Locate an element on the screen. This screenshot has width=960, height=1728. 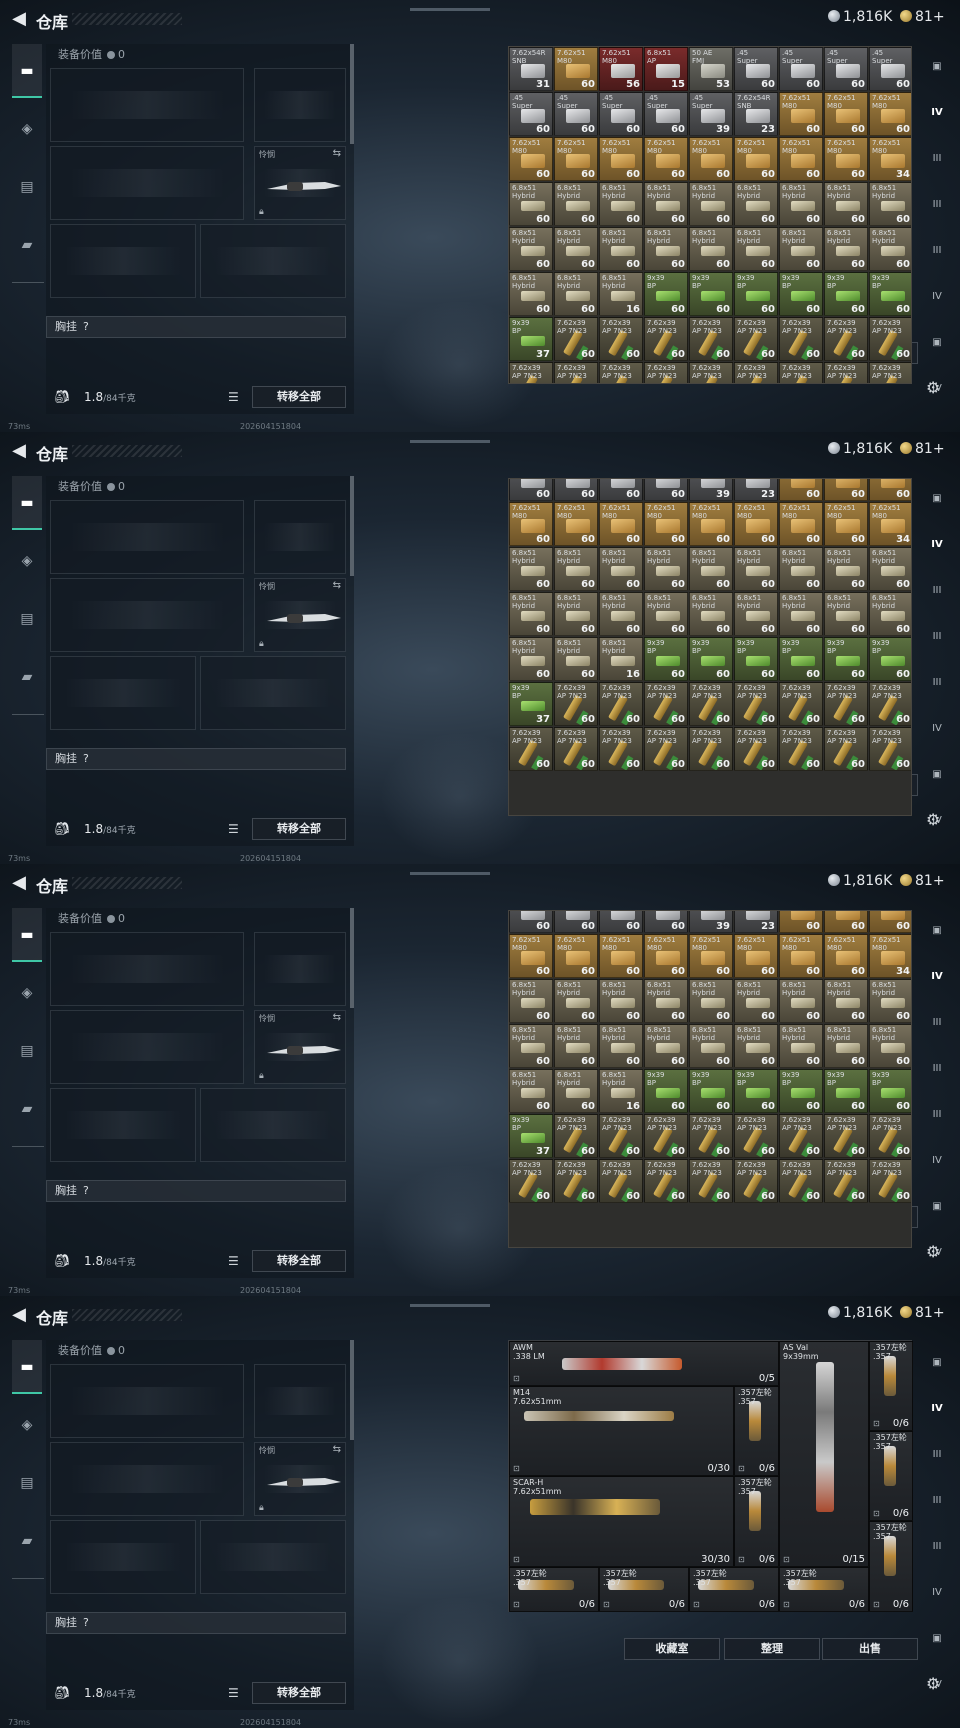
ammo-slot: 7.62x54R SNB 31 is located at coordinates (531, 69).